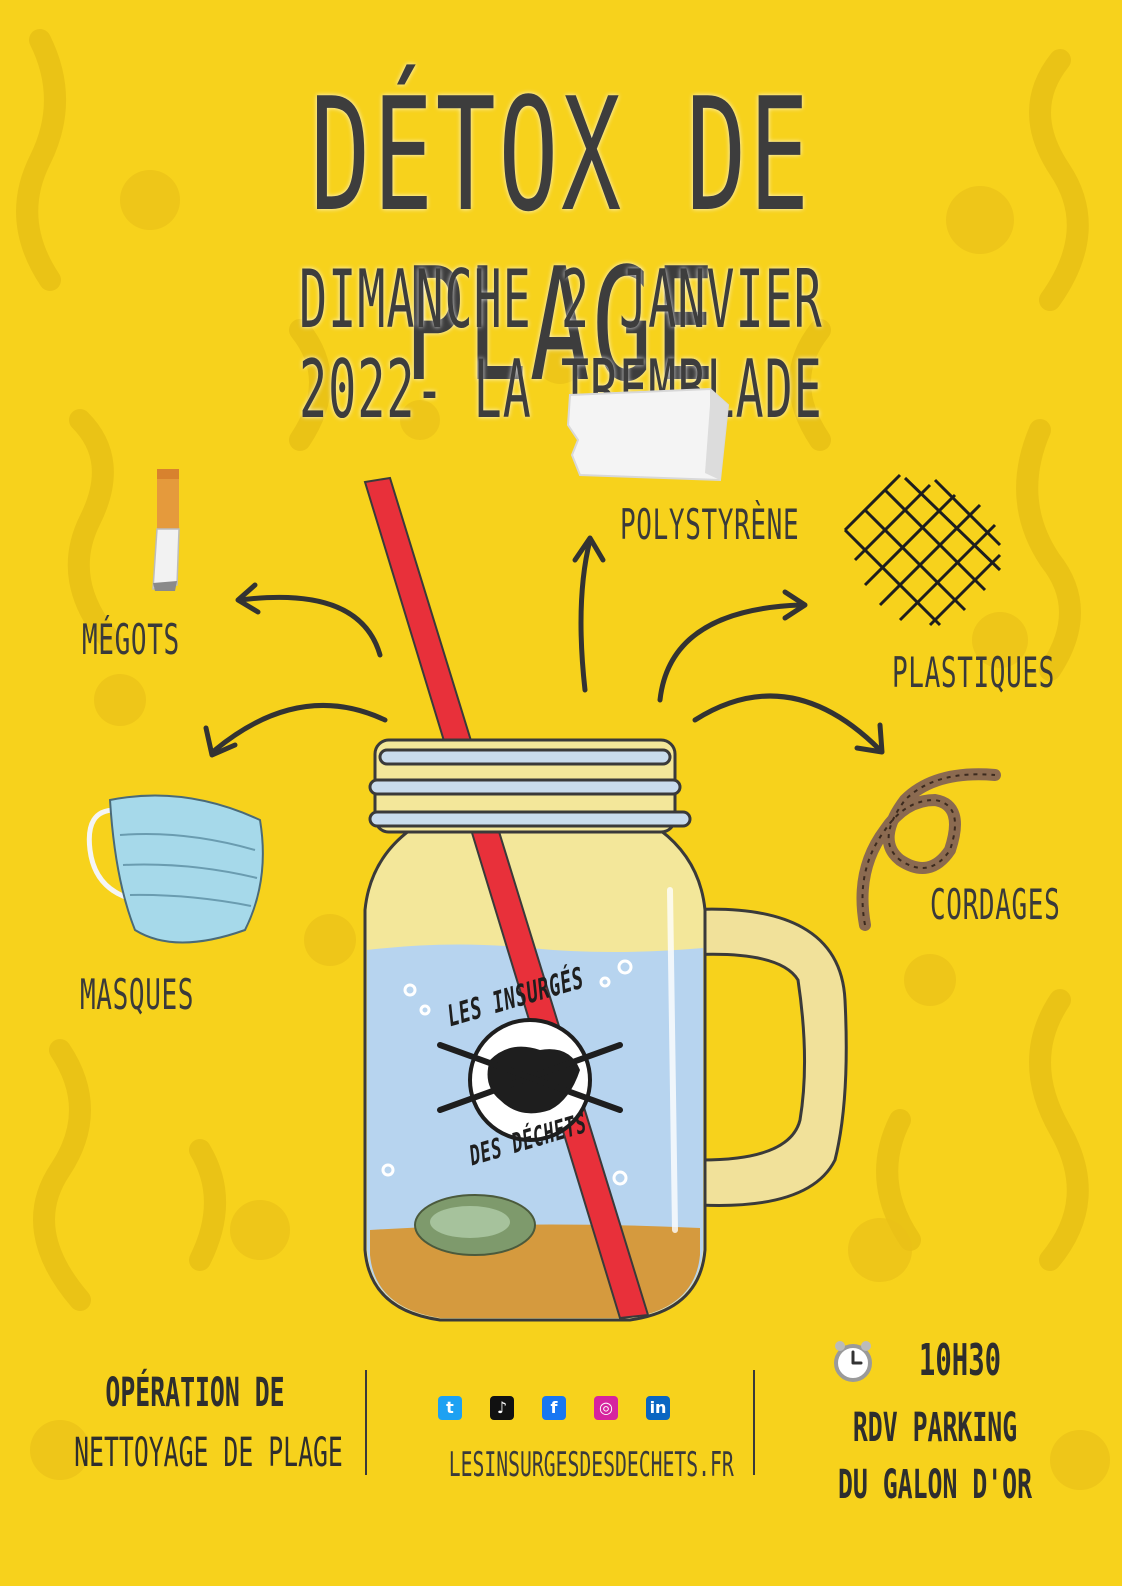 This screenshot has height=1586, width=1122. I want to click on operation-line2: NETTOYAGE DE PLAGE, so click(208, 1453).